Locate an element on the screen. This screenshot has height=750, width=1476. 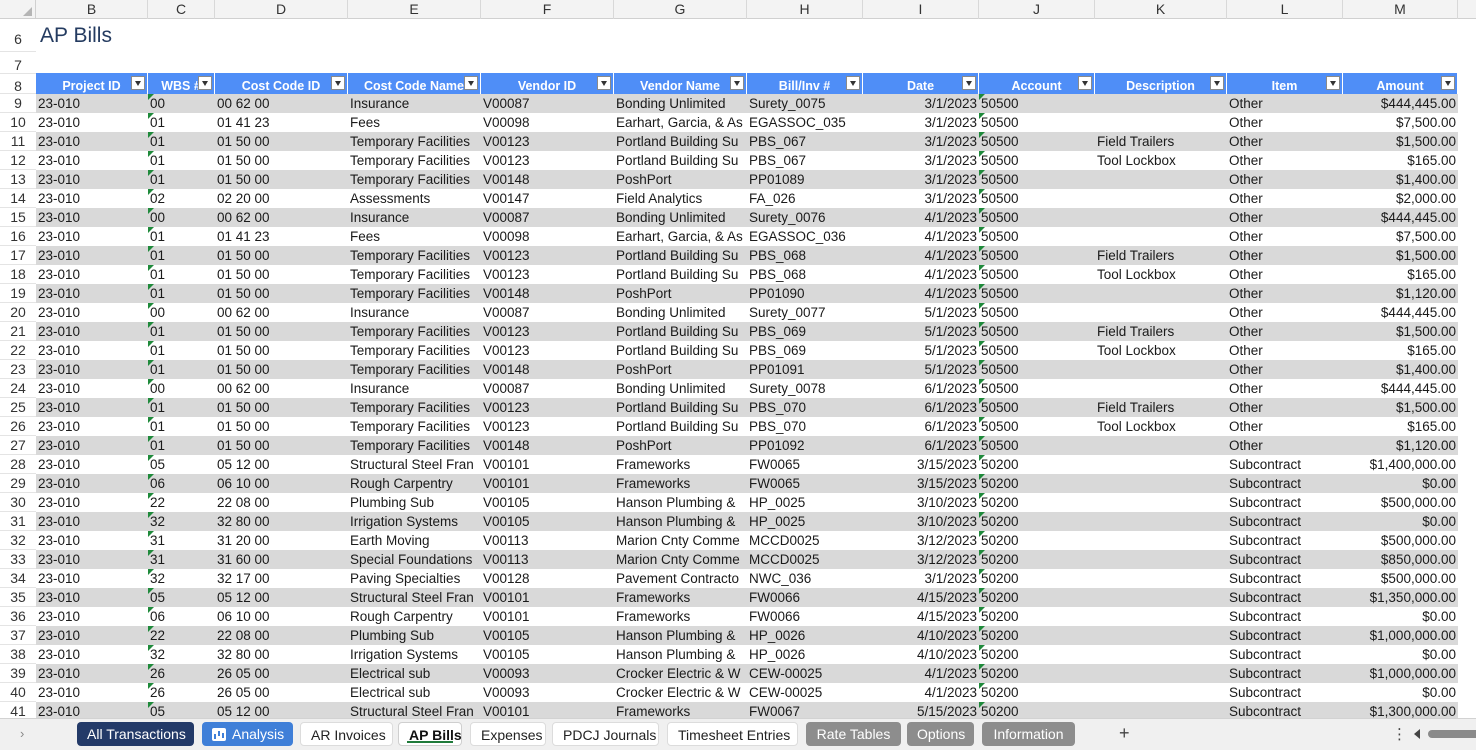
column-letter: K is located at coordinates (1161, 9).